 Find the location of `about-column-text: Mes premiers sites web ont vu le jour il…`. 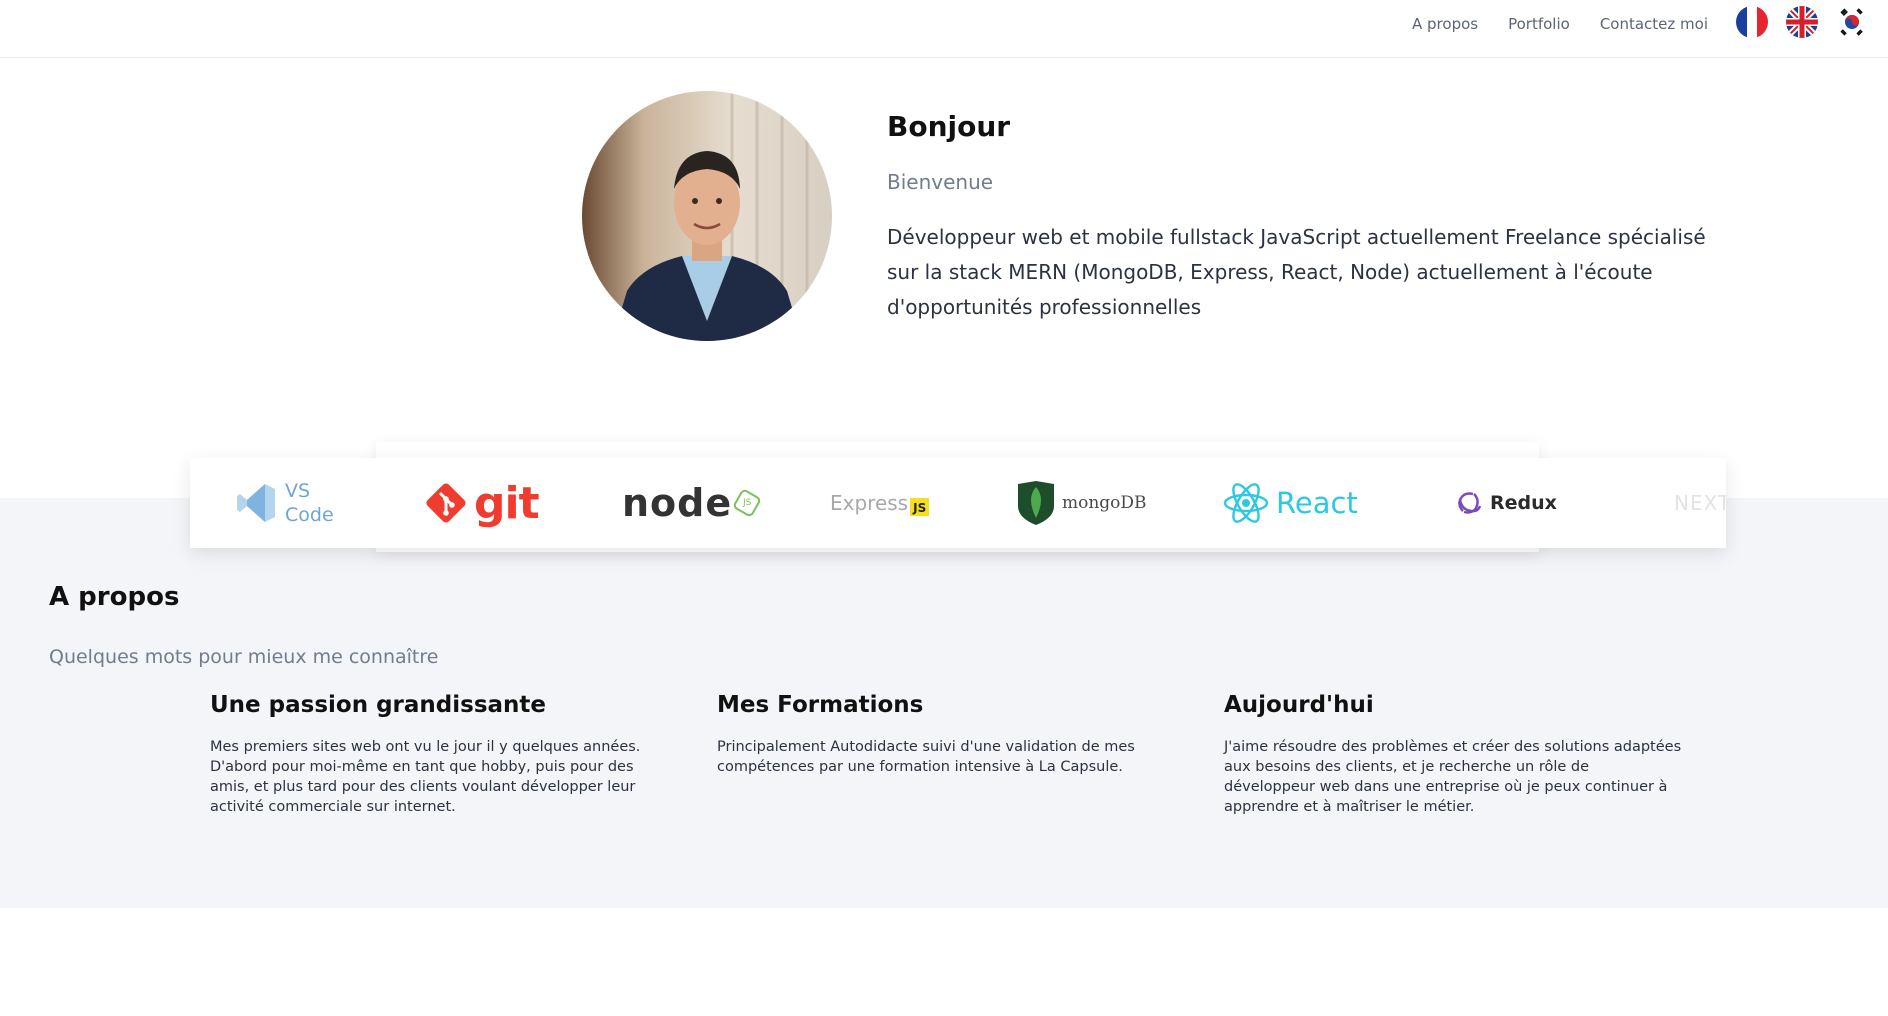

about-column-text: Mes premiers sites web ont vu le jour il… is located at coordinates (425, 777).